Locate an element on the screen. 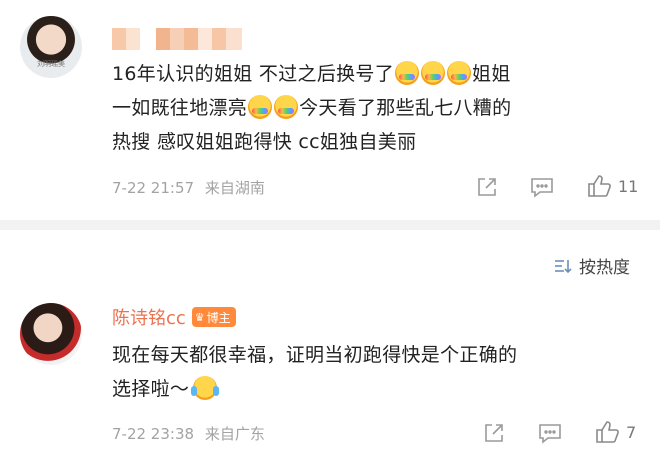 This screenshot has height=474, width=660. sort-by-hot-button: 按热度 is located at coordinates (591, 265).